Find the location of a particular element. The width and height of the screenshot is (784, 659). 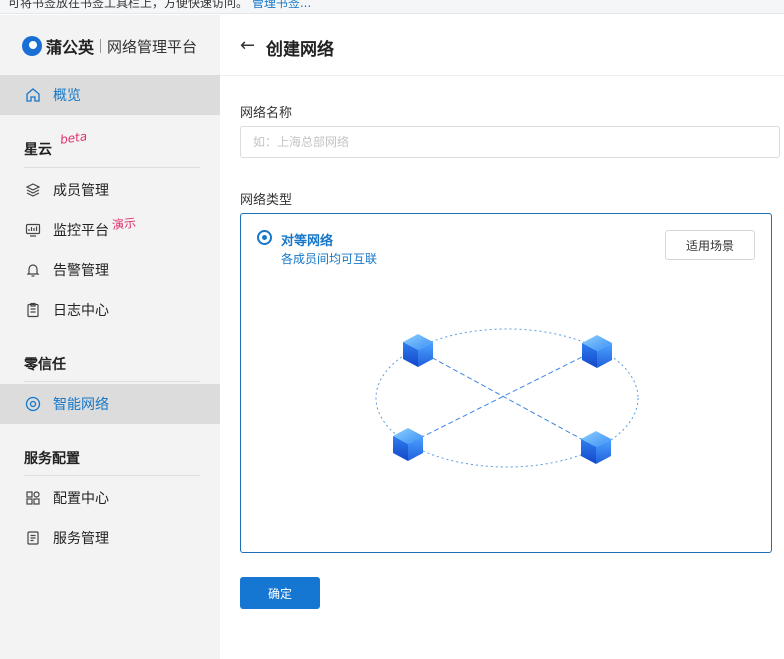

sidebar-item-service-management: 服务管理 is located at coordinates (110, 538).